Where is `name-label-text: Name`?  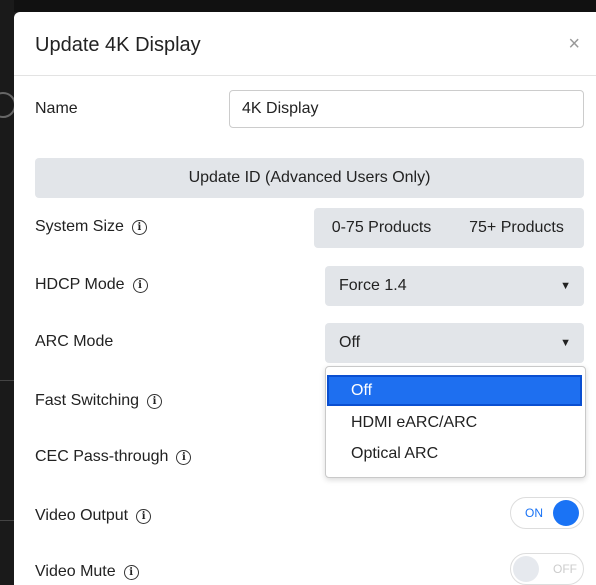 name-label-text: Name is located at coordinates (56, 108).